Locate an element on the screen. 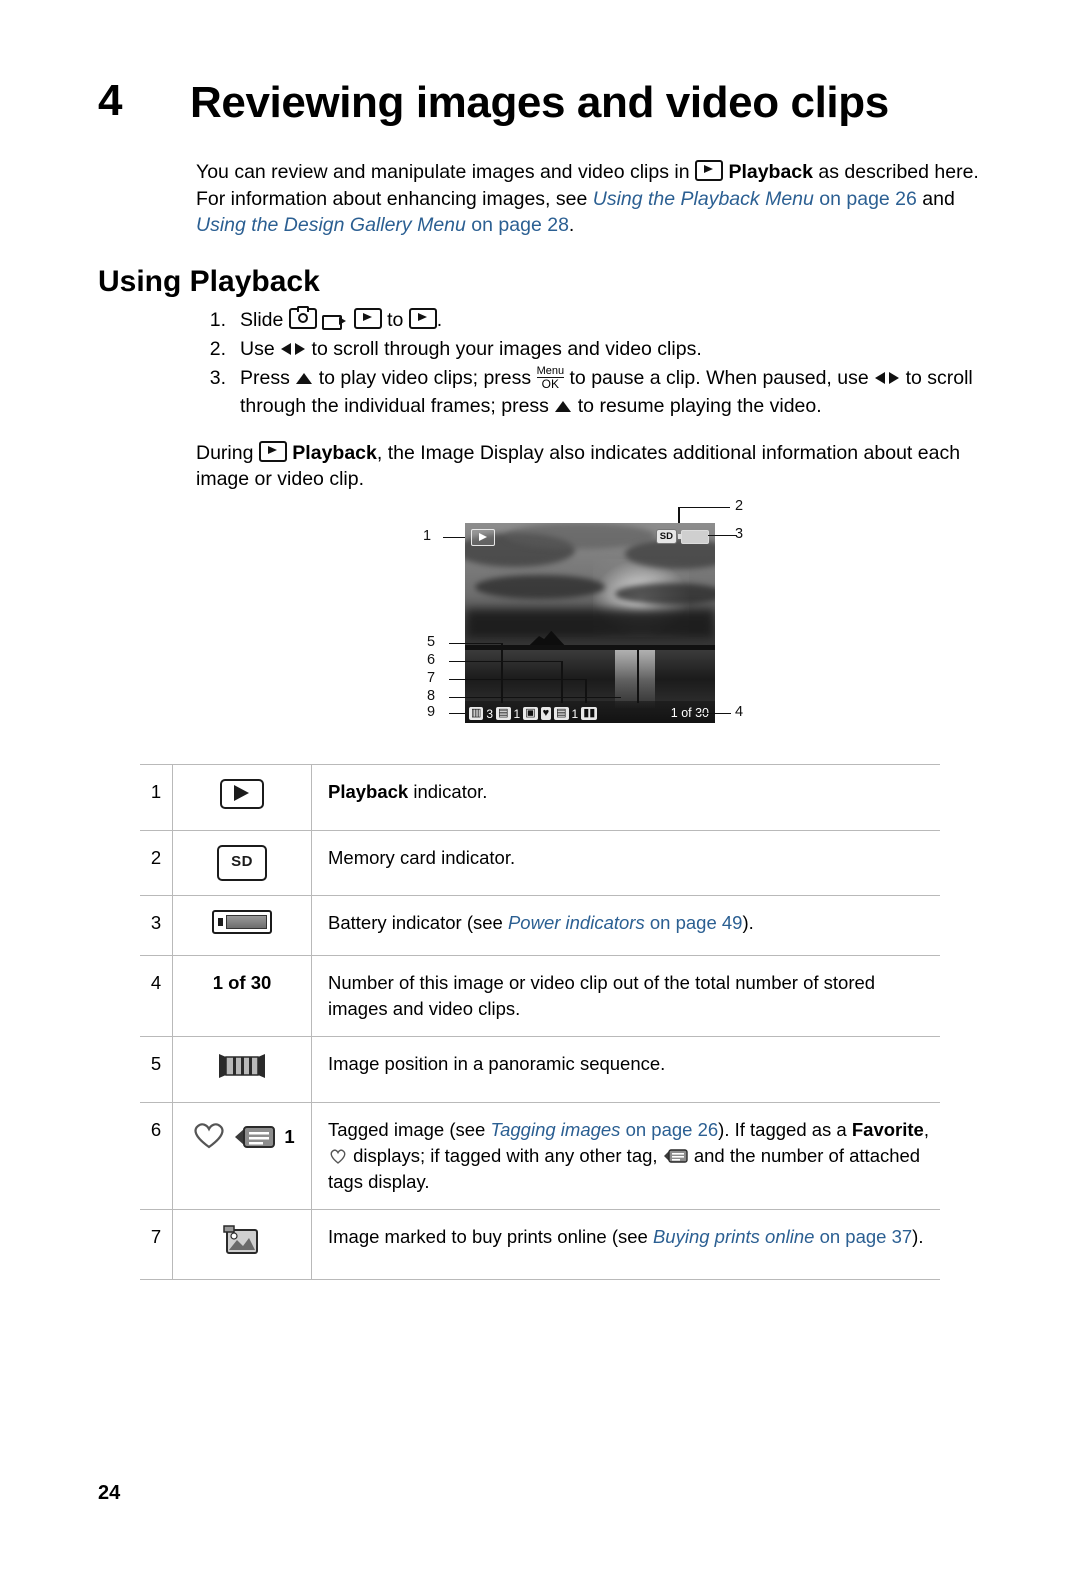 This screenshot has height=1573, width=1080. callout-3: 3 is located at coordinates (739, 533).